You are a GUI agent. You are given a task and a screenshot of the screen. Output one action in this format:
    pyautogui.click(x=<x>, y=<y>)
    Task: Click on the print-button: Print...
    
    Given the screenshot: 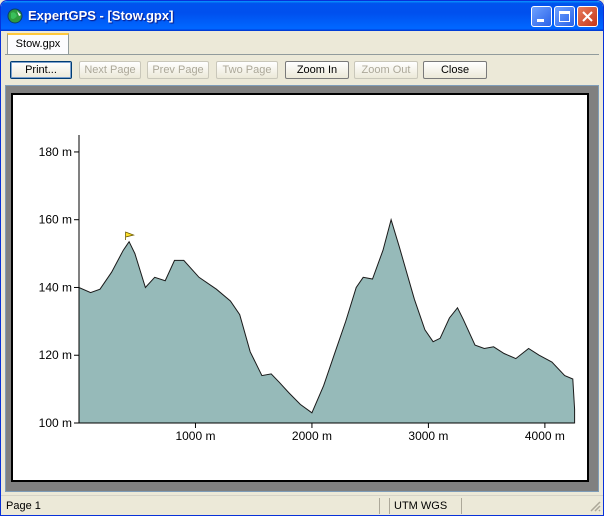 What is the action you would take?
    pyautogui.click(x=41, y=70)
    